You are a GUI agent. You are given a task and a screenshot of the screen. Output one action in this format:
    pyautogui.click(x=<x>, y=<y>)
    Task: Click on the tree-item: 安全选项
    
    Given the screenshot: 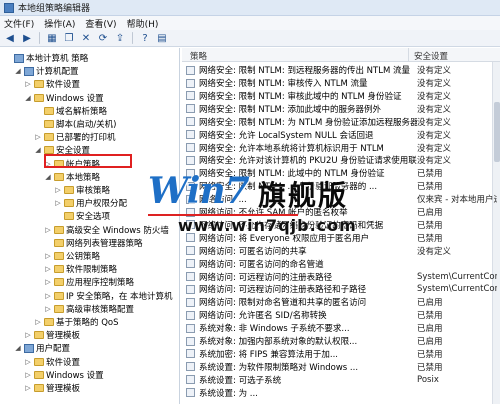 What is the action you would take?
    pyautogui.click(x=82, y=216)
    